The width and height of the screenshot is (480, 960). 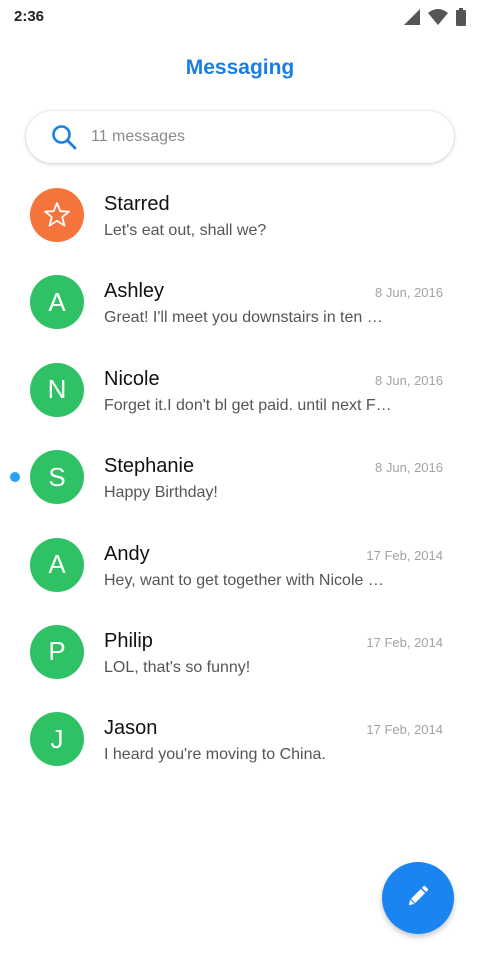 I want to click on contact-name: Andy, so click(x=127, y=553).